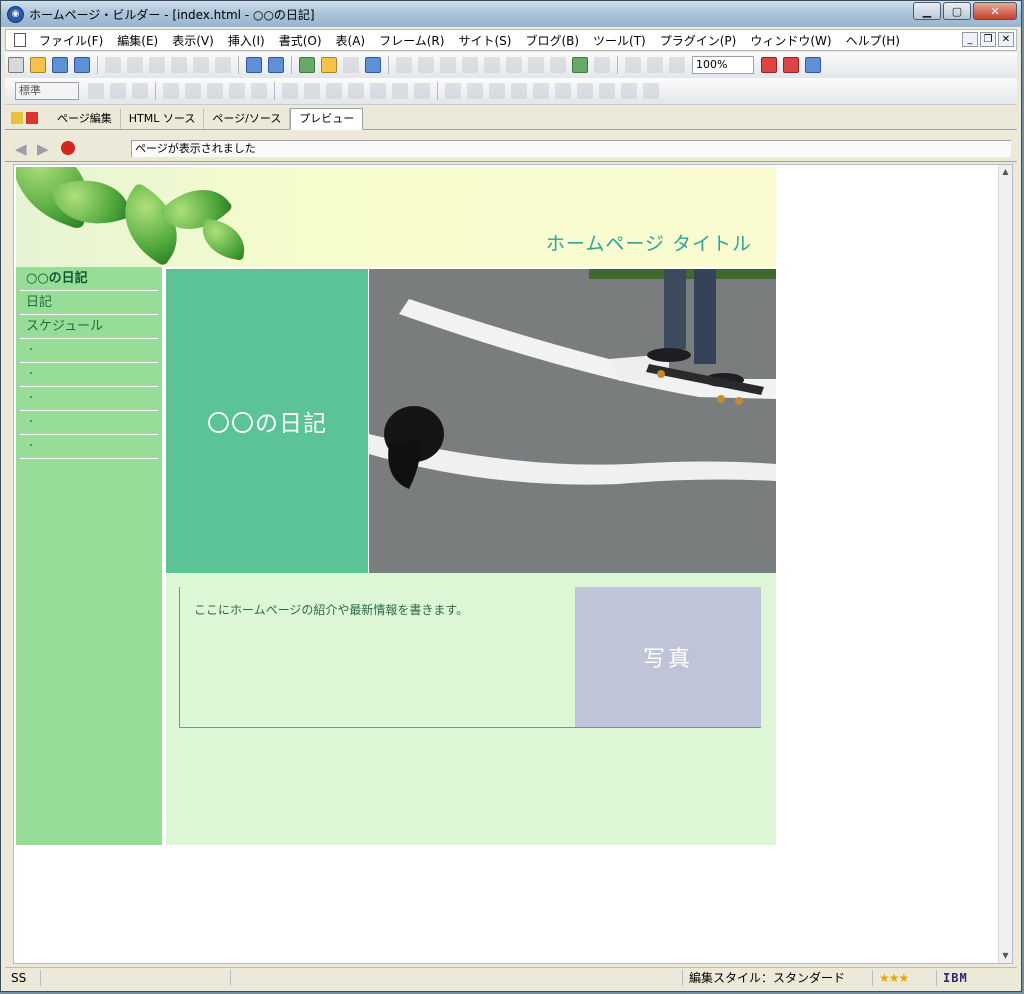 Image resolution: width=1024 pixels, height=994 pixels. I want to click on menu-window: ウィンドウ(W), so click(790, 40).